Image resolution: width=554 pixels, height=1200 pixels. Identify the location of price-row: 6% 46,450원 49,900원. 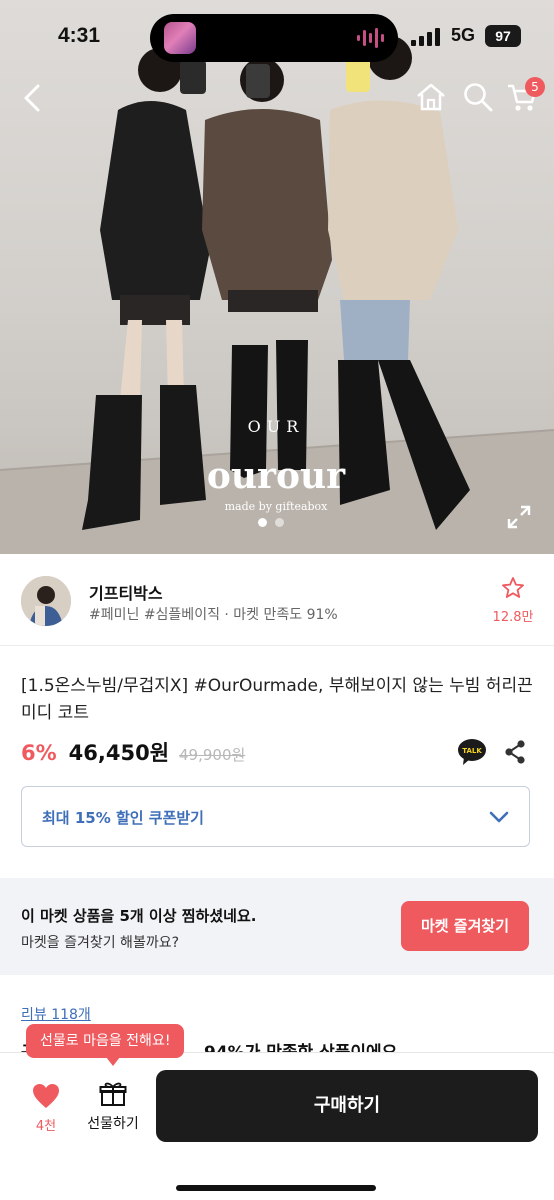
(133, 752).